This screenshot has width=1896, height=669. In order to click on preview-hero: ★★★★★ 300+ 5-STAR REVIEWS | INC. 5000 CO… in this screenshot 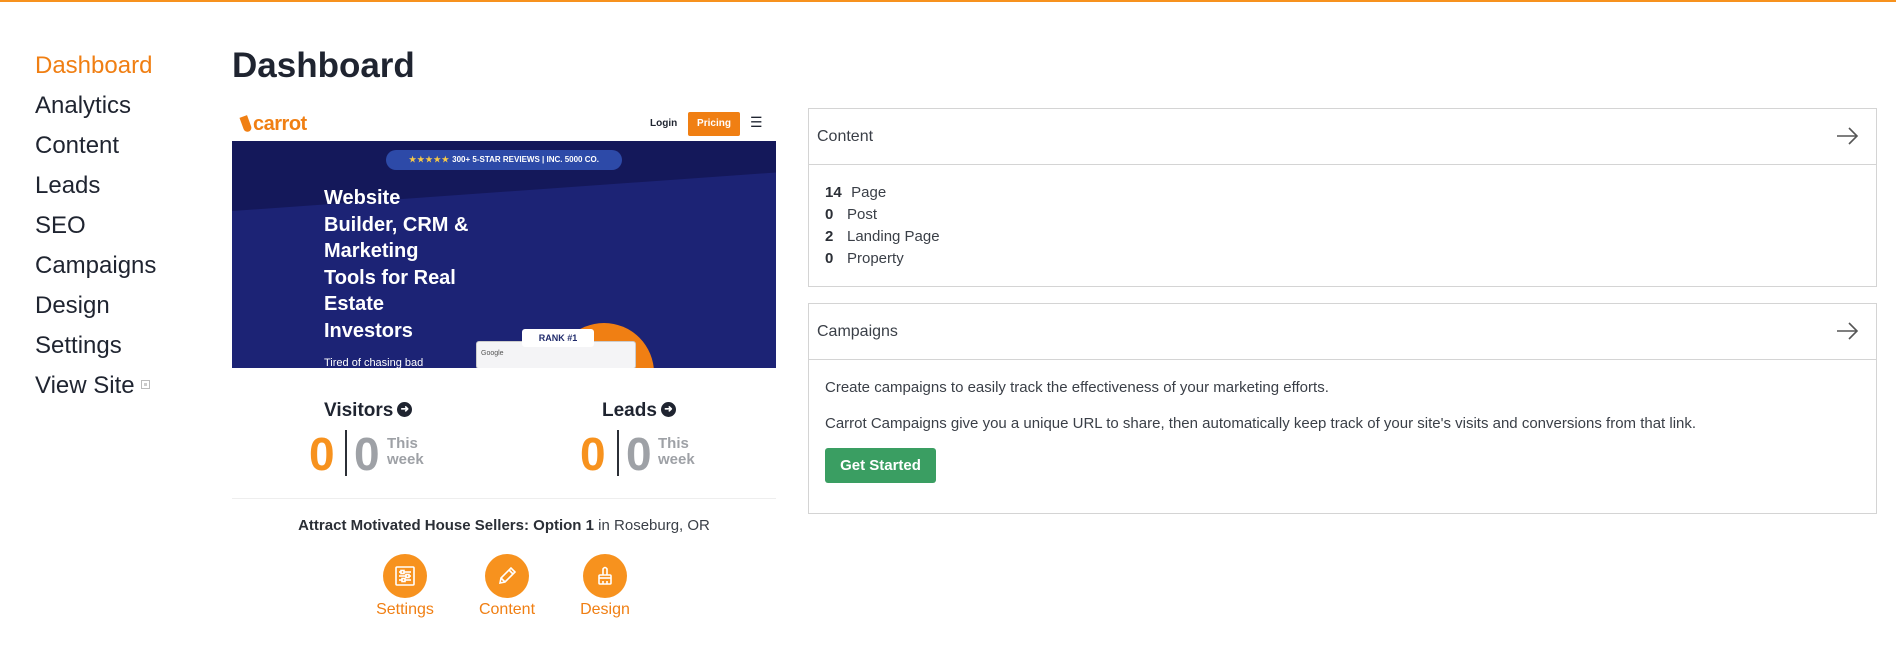, I will do `click(504, 254)`.